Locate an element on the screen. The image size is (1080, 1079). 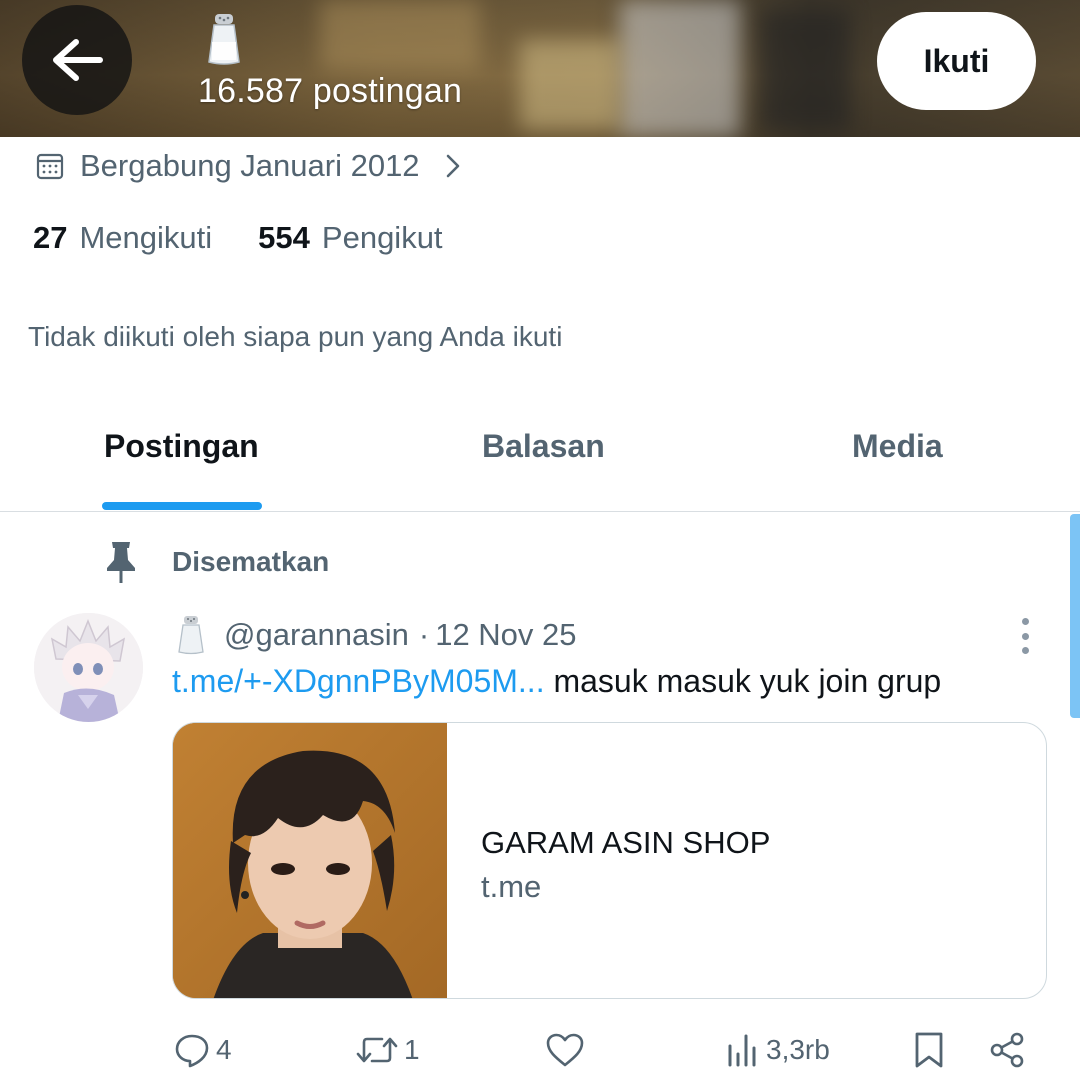
bookmark-icon is located at coordinates (929, 1050).